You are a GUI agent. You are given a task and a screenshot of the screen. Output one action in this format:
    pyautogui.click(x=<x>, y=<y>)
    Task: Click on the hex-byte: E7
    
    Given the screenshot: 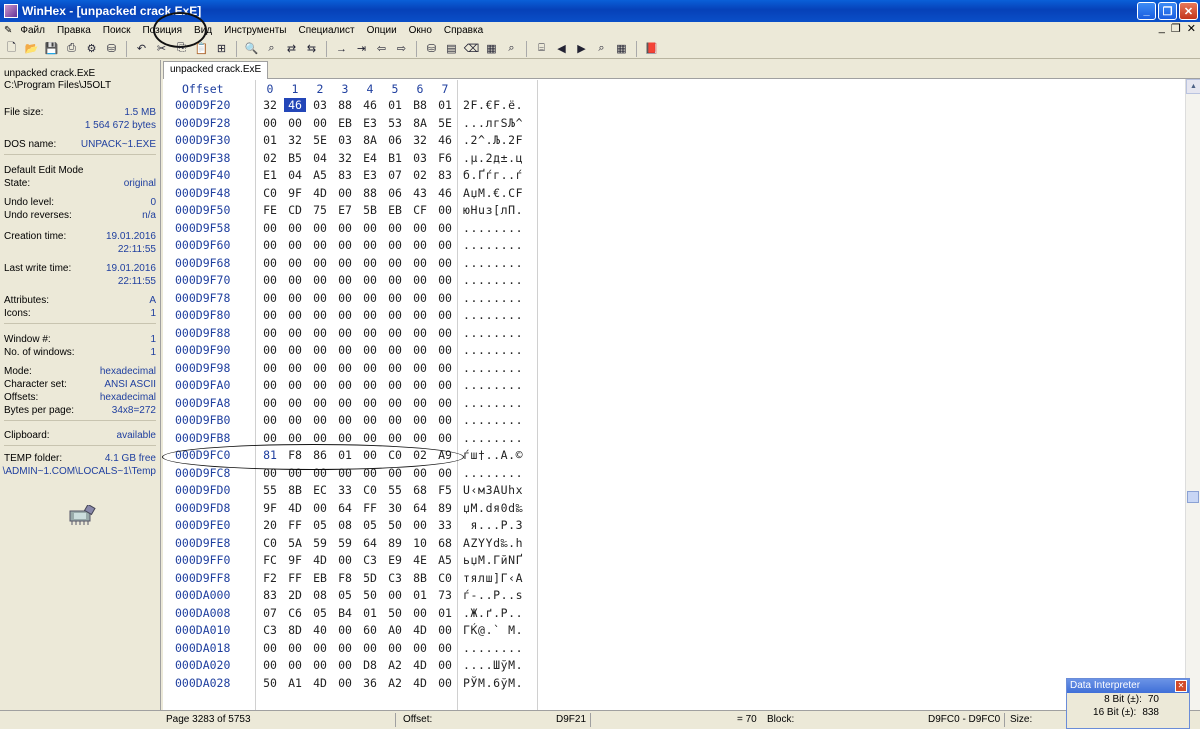 What is the action you would take?
    pyautogui.click(x=345, y=210)
    